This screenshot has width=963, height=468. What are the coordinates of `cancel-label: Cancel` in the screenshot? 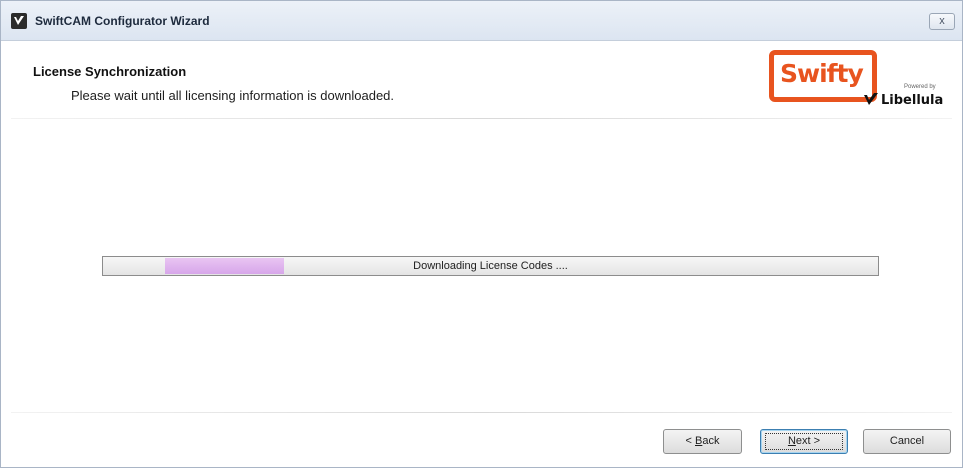 It's located at (907, 441).